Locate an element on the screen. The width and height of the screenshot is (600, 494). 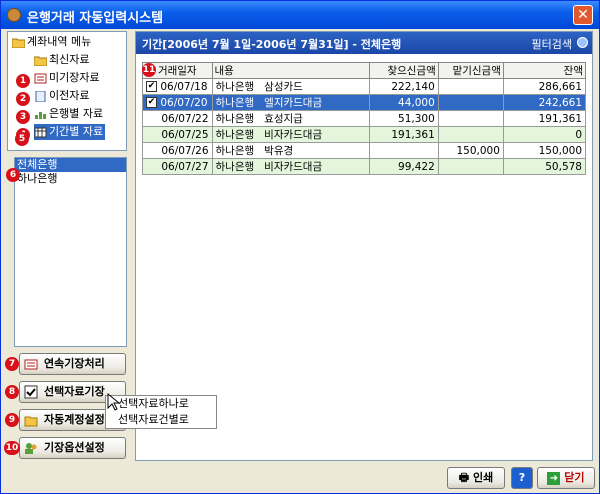
table-row: 06/07/22 하나은행 효성지급 51,300 191,361 is located at coordinates (364, 118).